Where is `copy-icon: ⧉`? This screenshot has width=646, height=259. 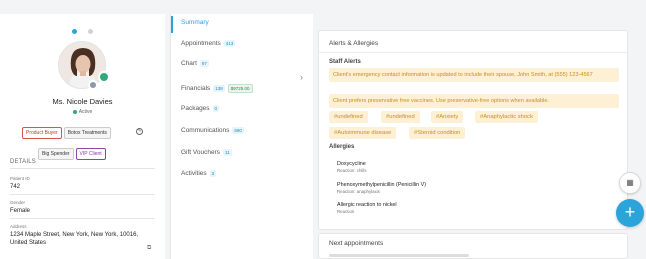 copy-icon: ⧉ is located at coordinates (149, 248).